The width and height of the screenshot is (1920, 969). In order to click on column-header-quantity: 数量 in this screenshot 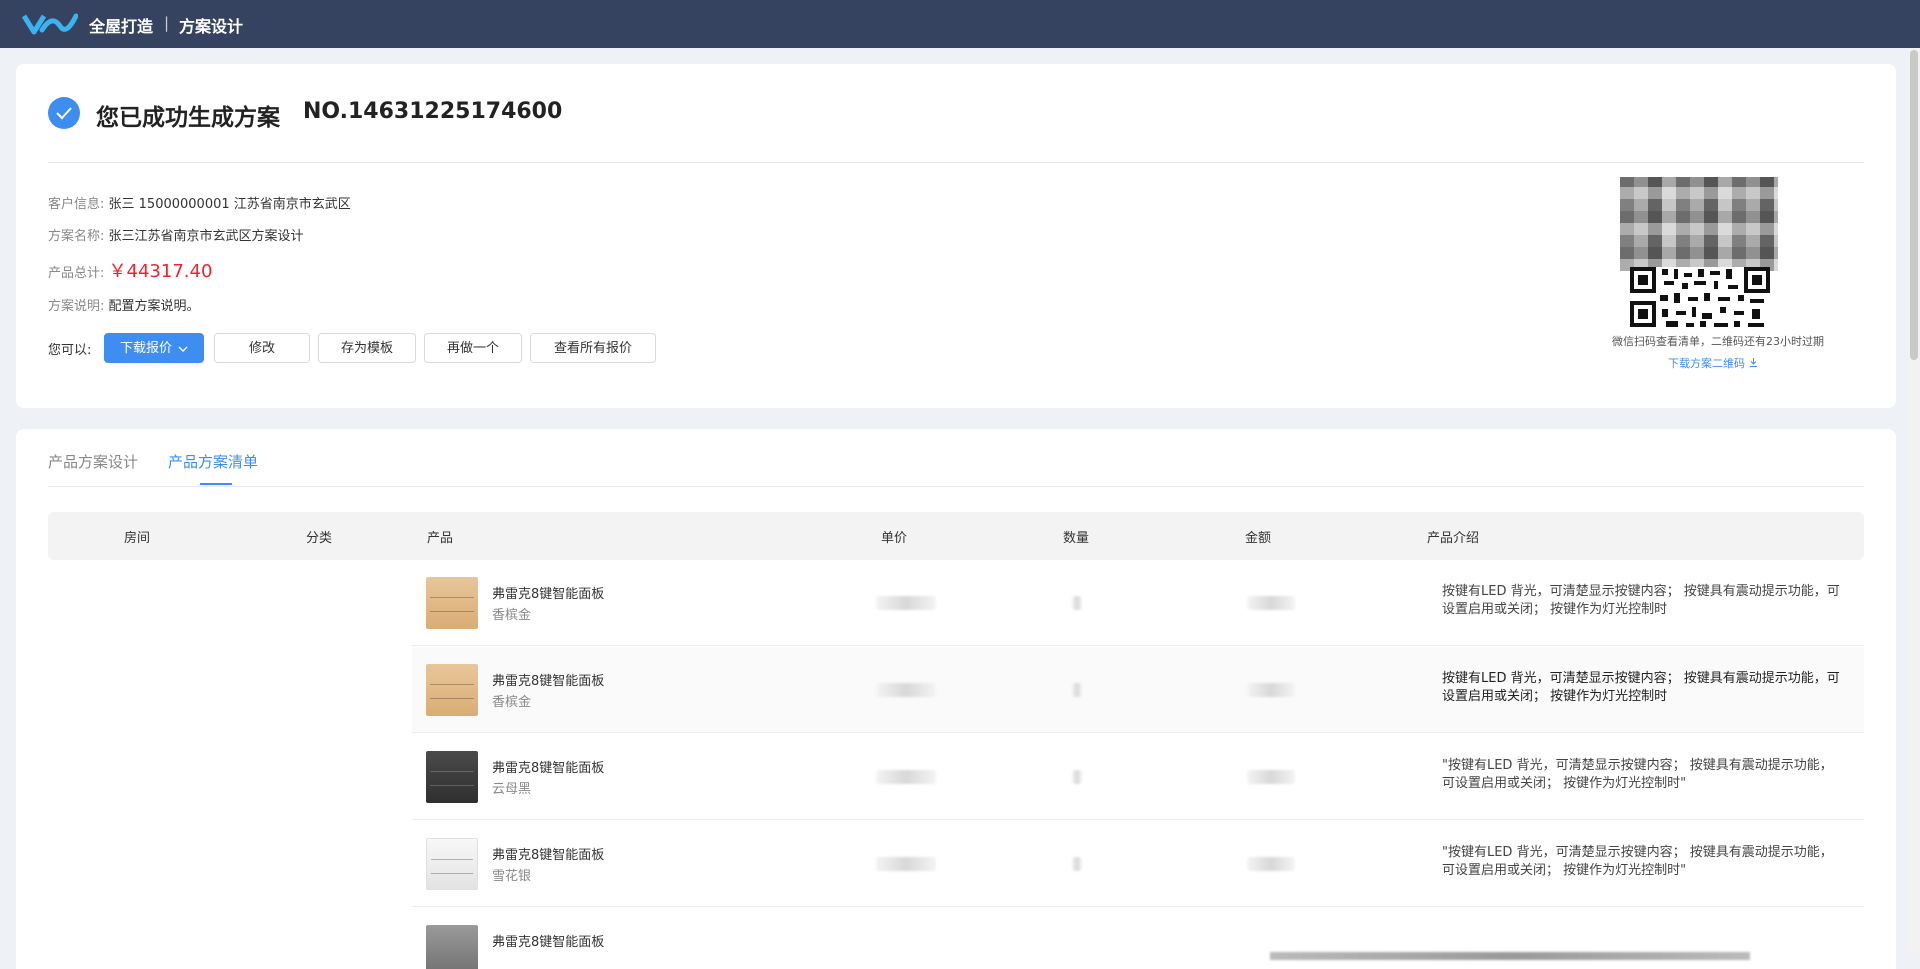, I will do `click(1076, 538)`.